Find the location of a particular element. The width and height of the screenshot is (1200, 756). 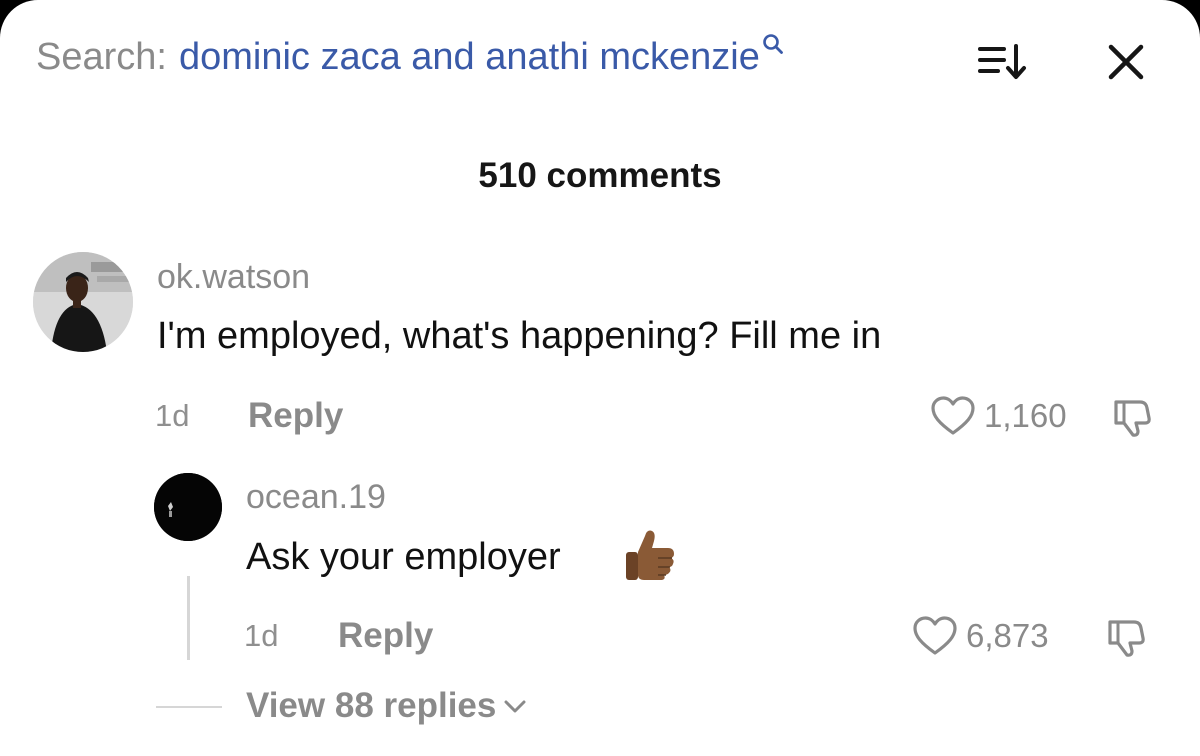

search-icon is located at coordinates (773, 44).